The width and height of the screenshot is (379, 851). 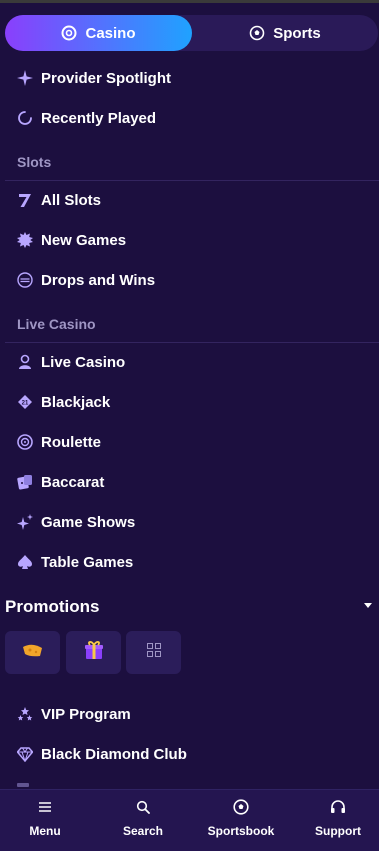 I want to click on menu-item-label: Roulette, so click(x=71, y=442).